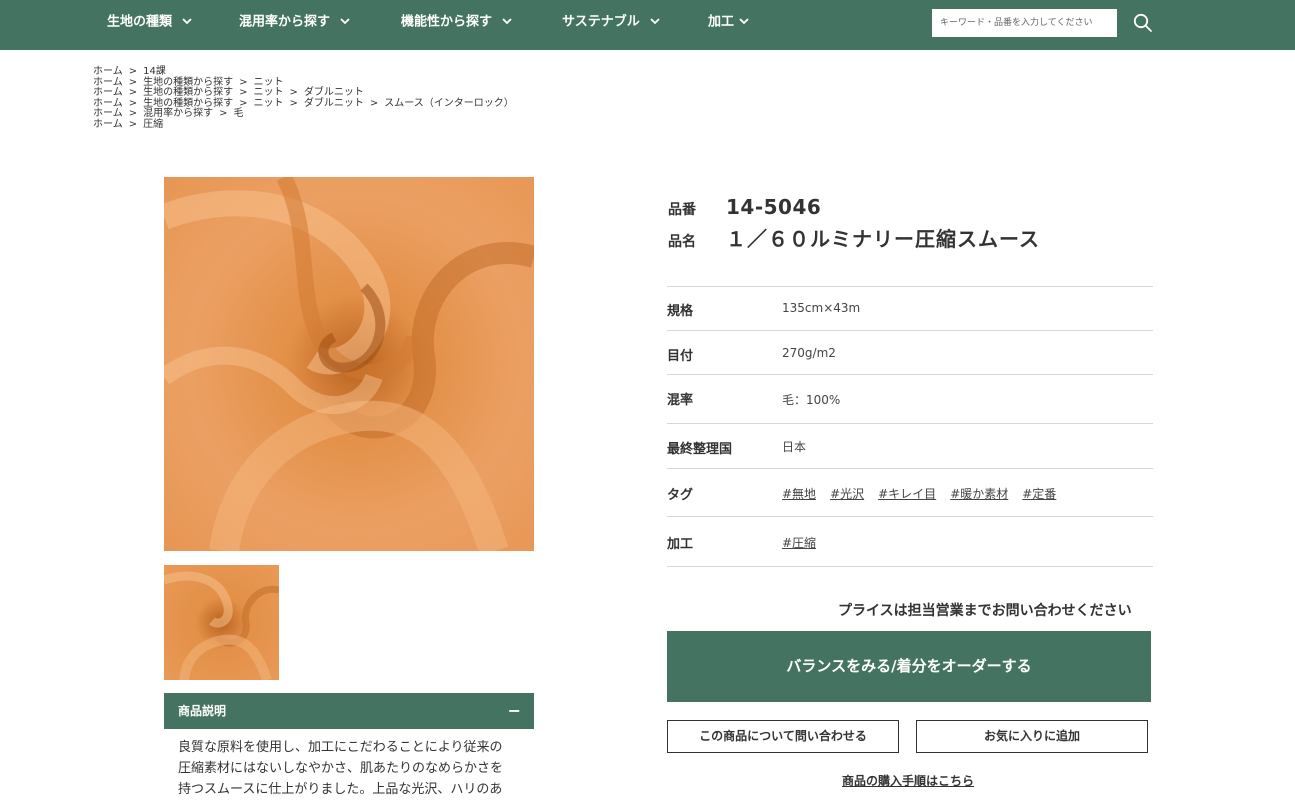  I want to click on breadcrumb-line: ホーム > 圧縮, so click(128, 124).